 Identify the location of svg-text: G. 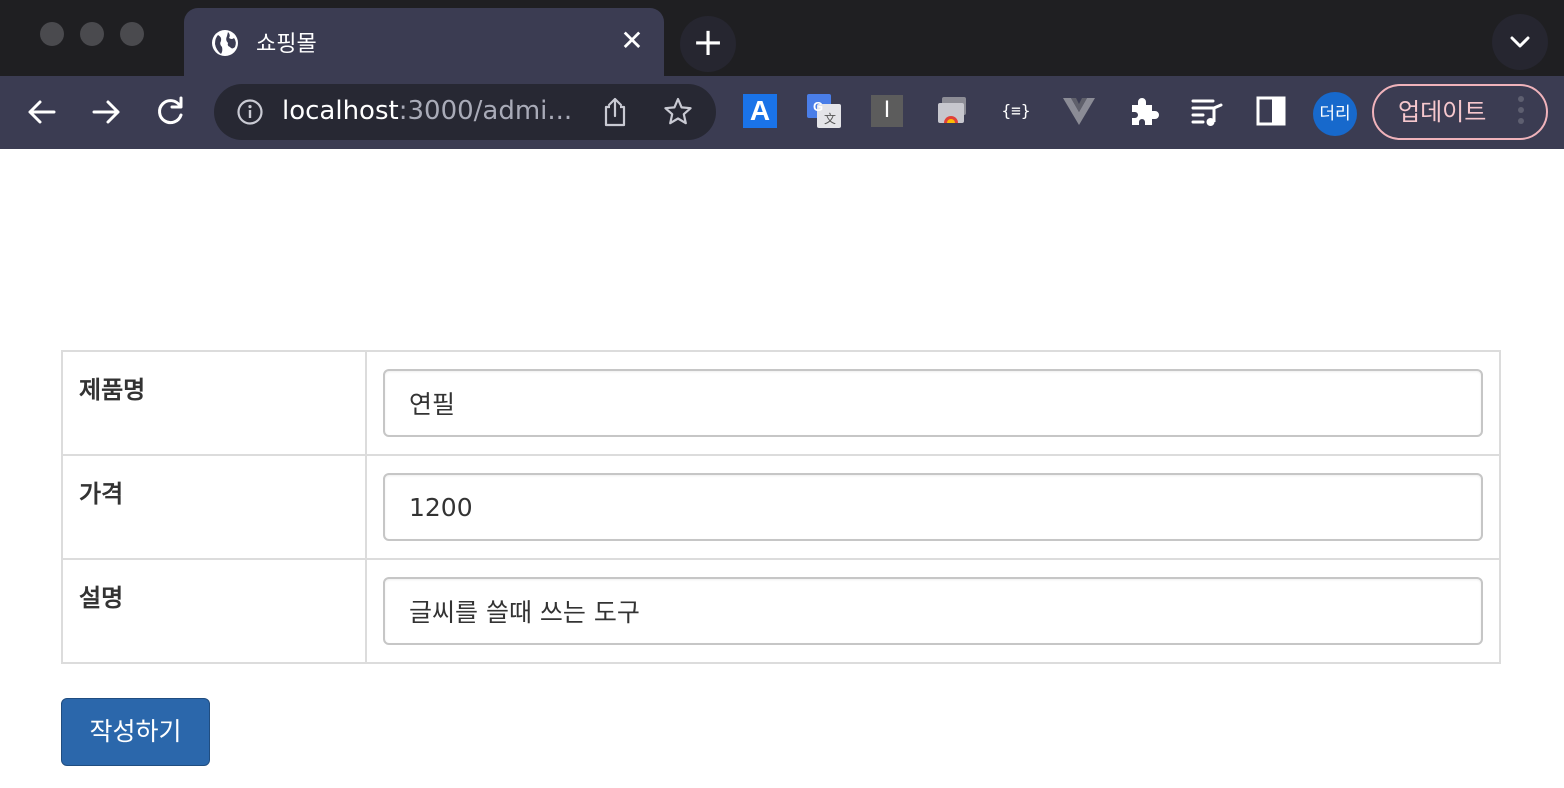
(818, 106).